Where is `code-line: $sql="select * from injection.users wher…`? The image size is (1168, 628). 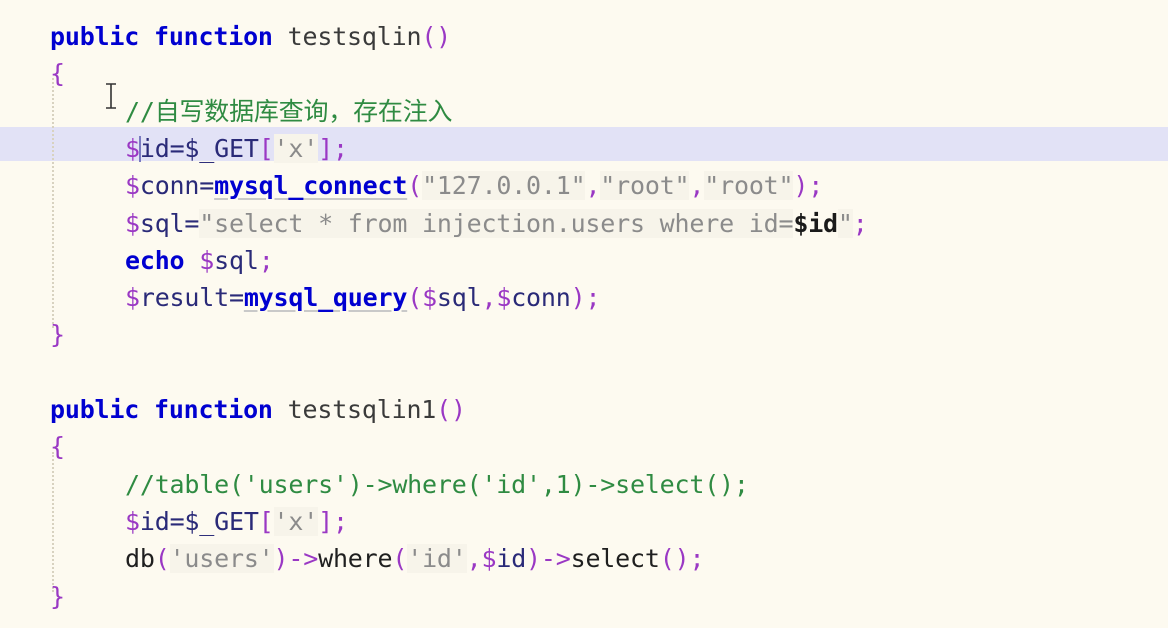
code-line: $sql="select * from injection.users wher… is located at coordinates (496, 223).